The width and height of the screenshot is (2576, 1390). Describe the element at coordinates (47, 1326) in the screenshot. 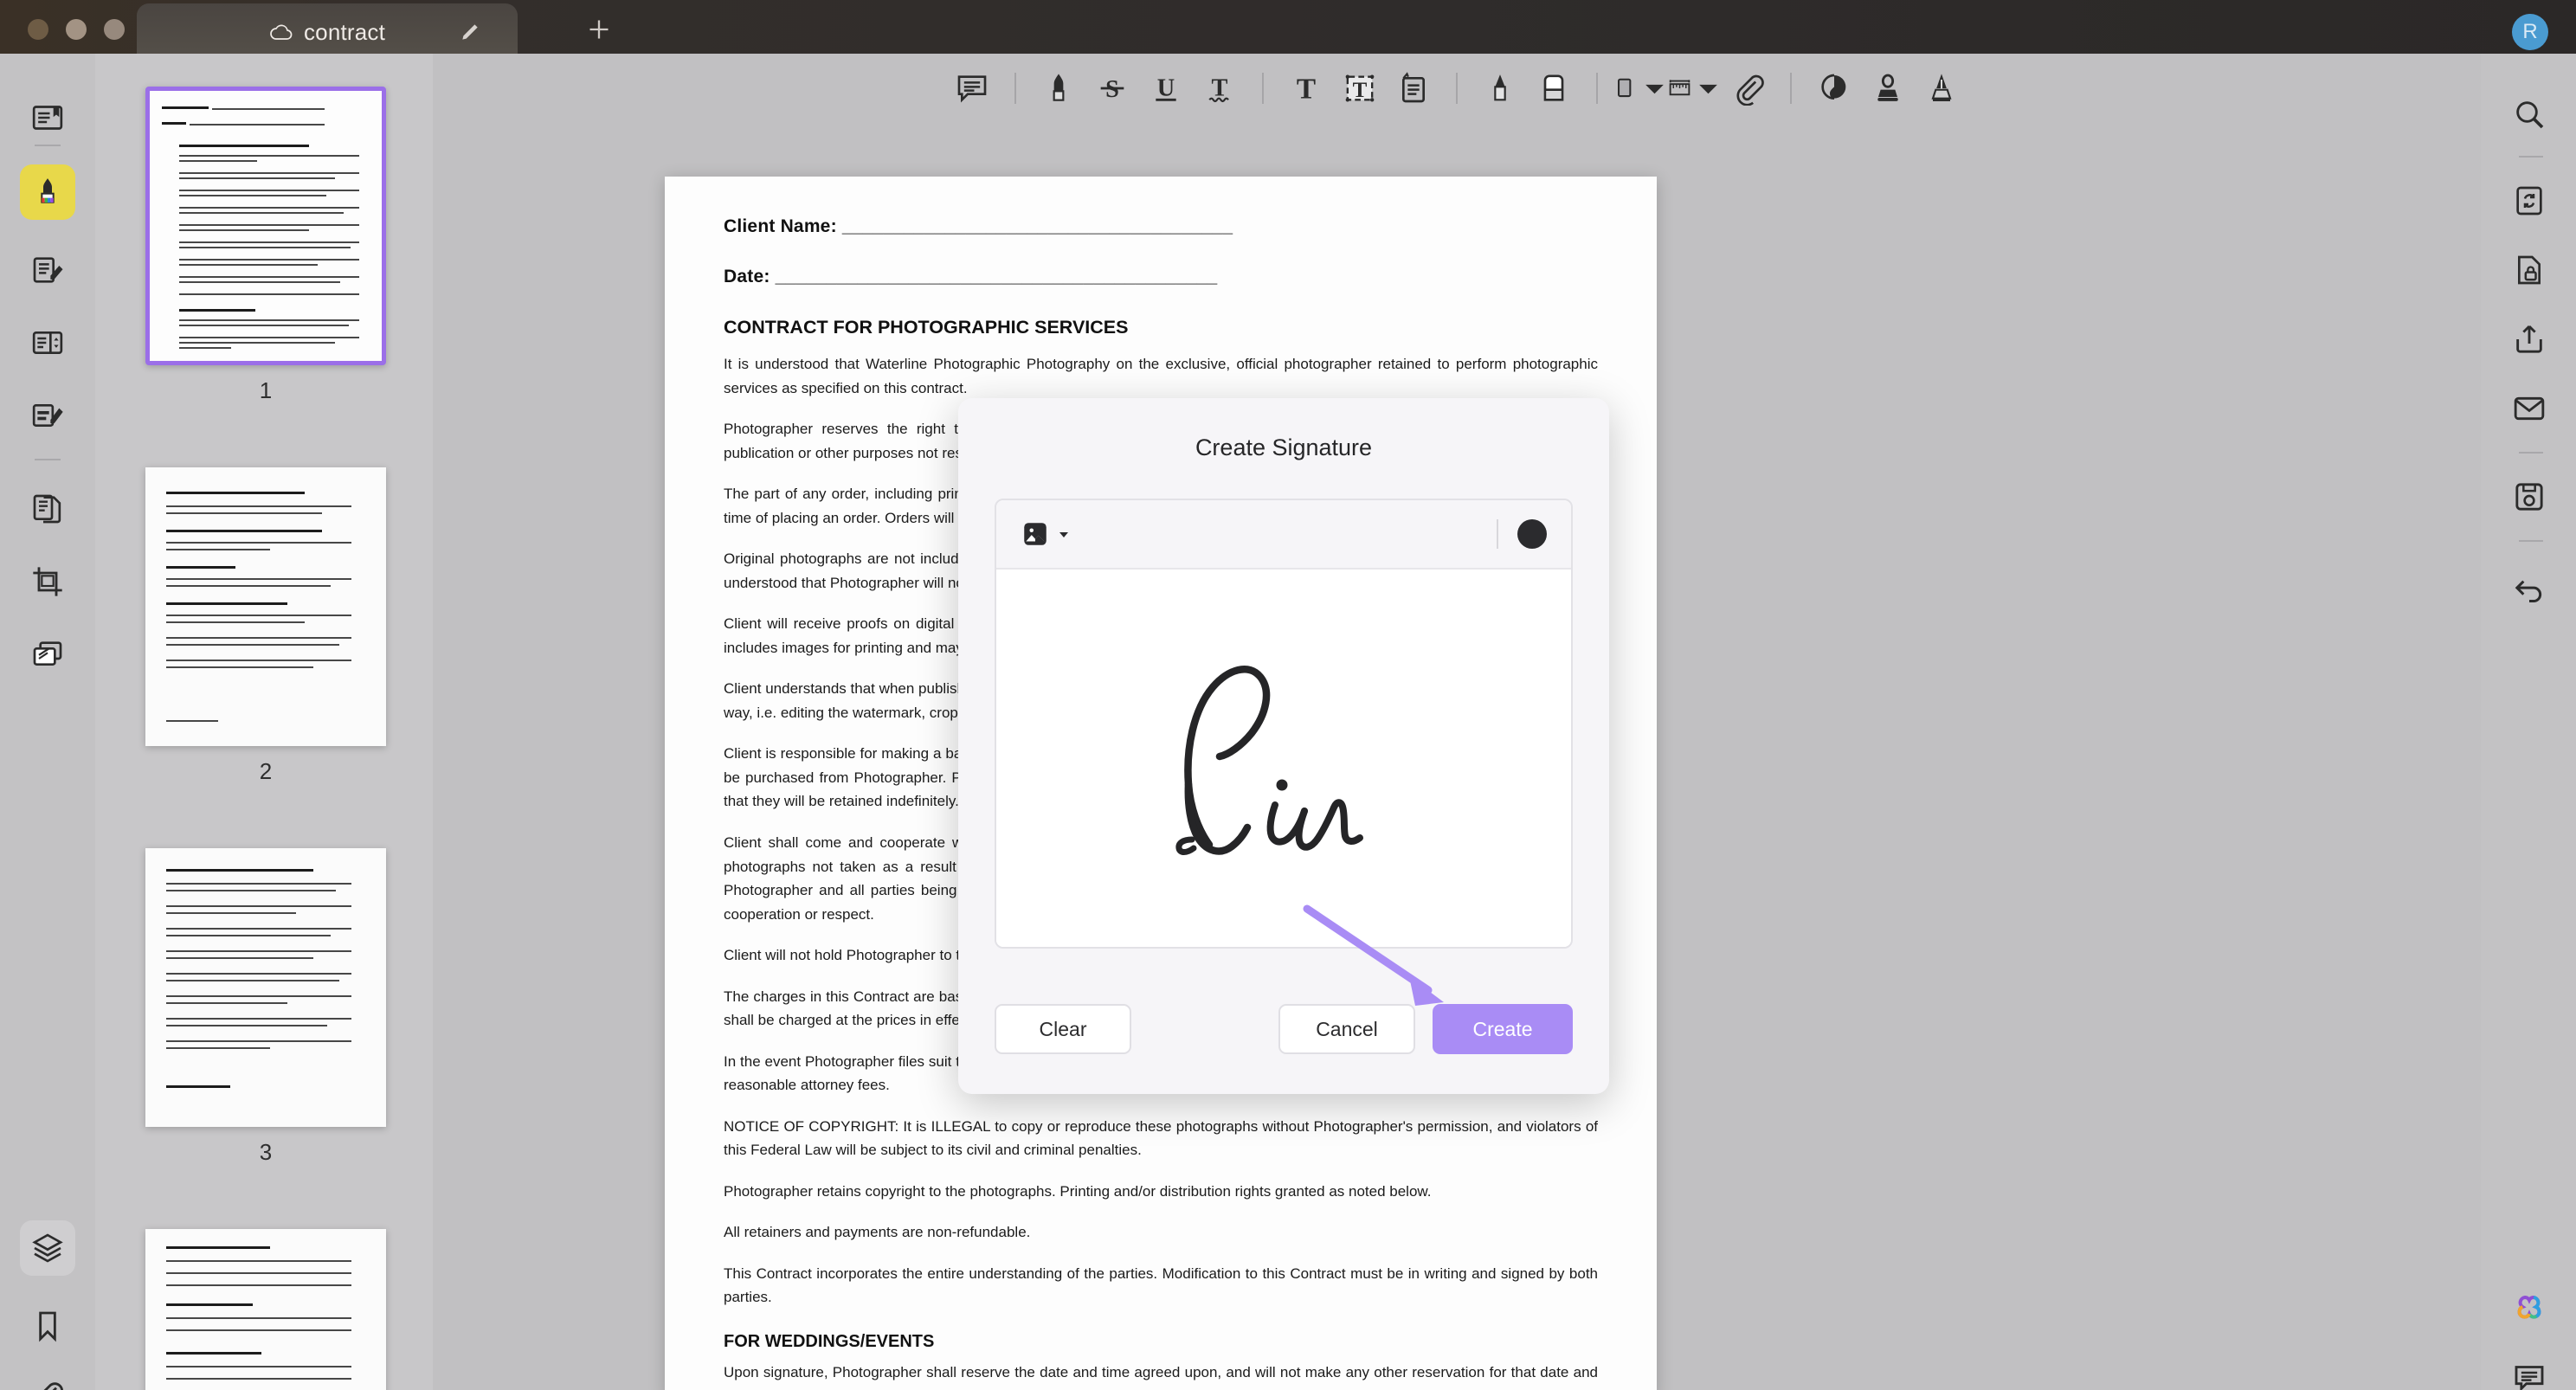

I see `sidebar-item-bookmarks` at that location.